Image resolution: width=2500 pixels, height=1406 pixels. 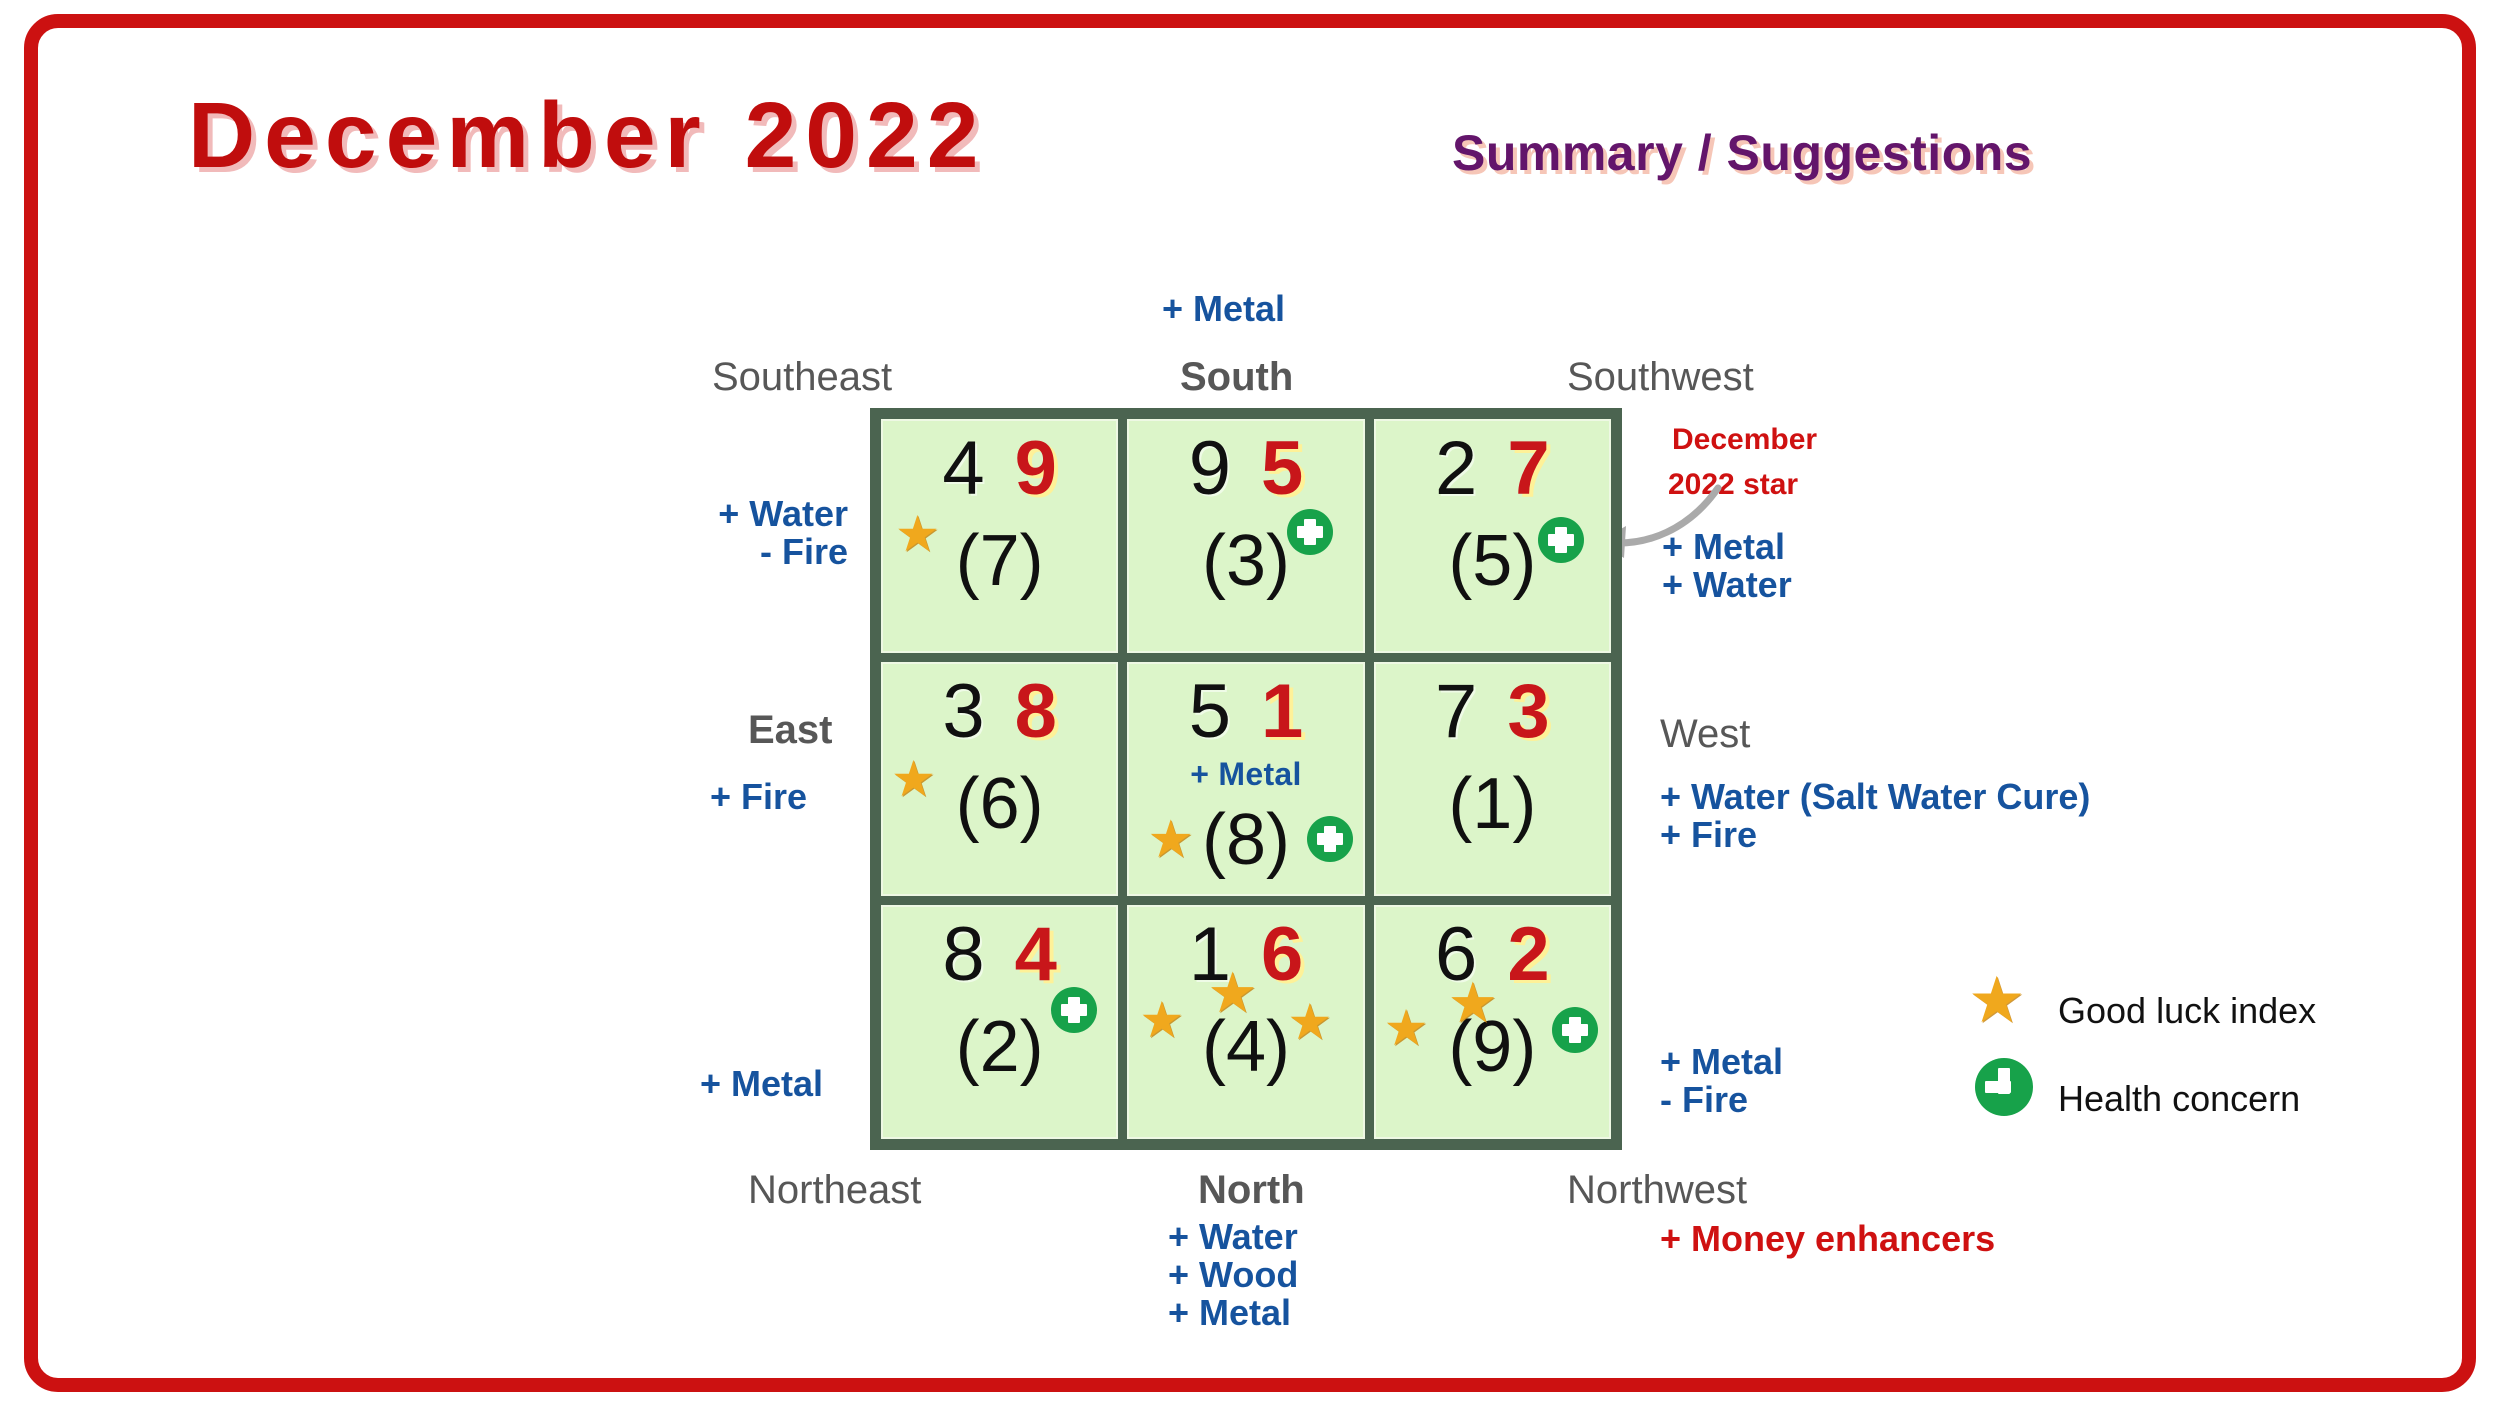 What do you see at coordinates (1209, 954) in the screenshot?
I see `mountain-star-number: 1` at bounding box center [1209, 954].